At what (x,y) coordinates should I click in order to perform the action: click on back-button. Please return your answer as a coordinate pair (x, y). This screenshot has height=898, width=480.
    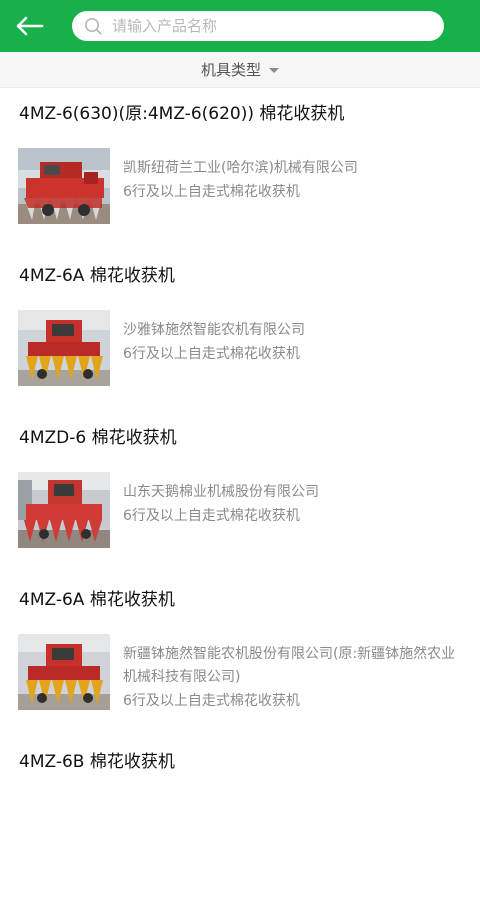
    Looking at the image, I should click on (30, 26).